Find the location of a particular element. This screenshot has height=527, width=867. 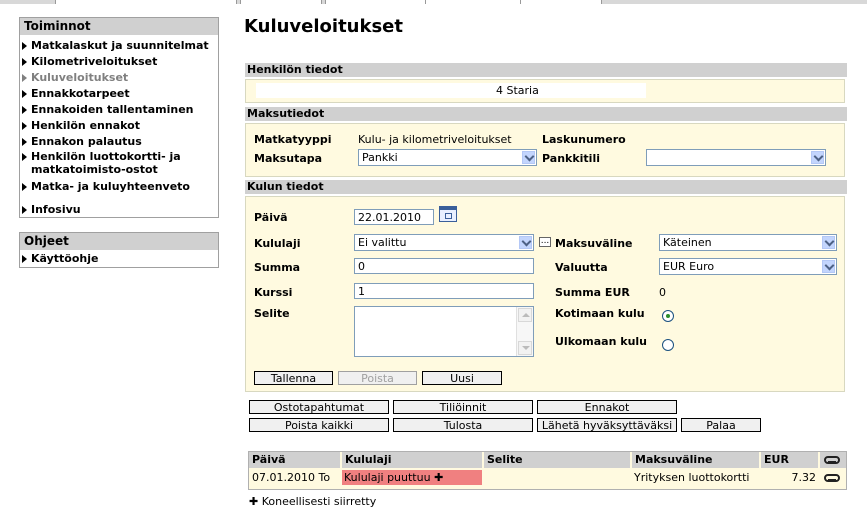

maksuvaline-select-value: Käteinen is located at coordinates (687, 242).